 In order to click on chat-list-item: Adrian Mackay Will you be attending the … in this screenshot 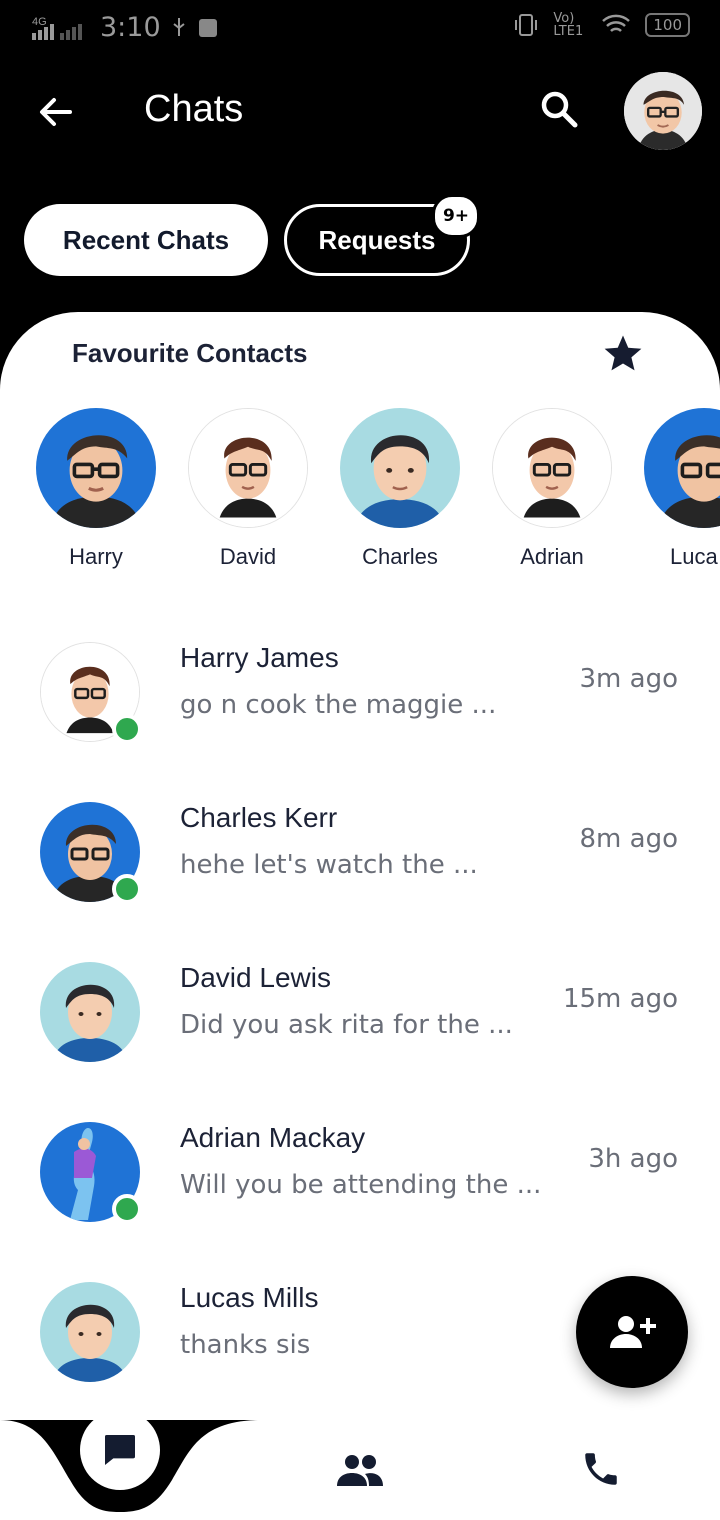, I will do `click(360, 1179)`.